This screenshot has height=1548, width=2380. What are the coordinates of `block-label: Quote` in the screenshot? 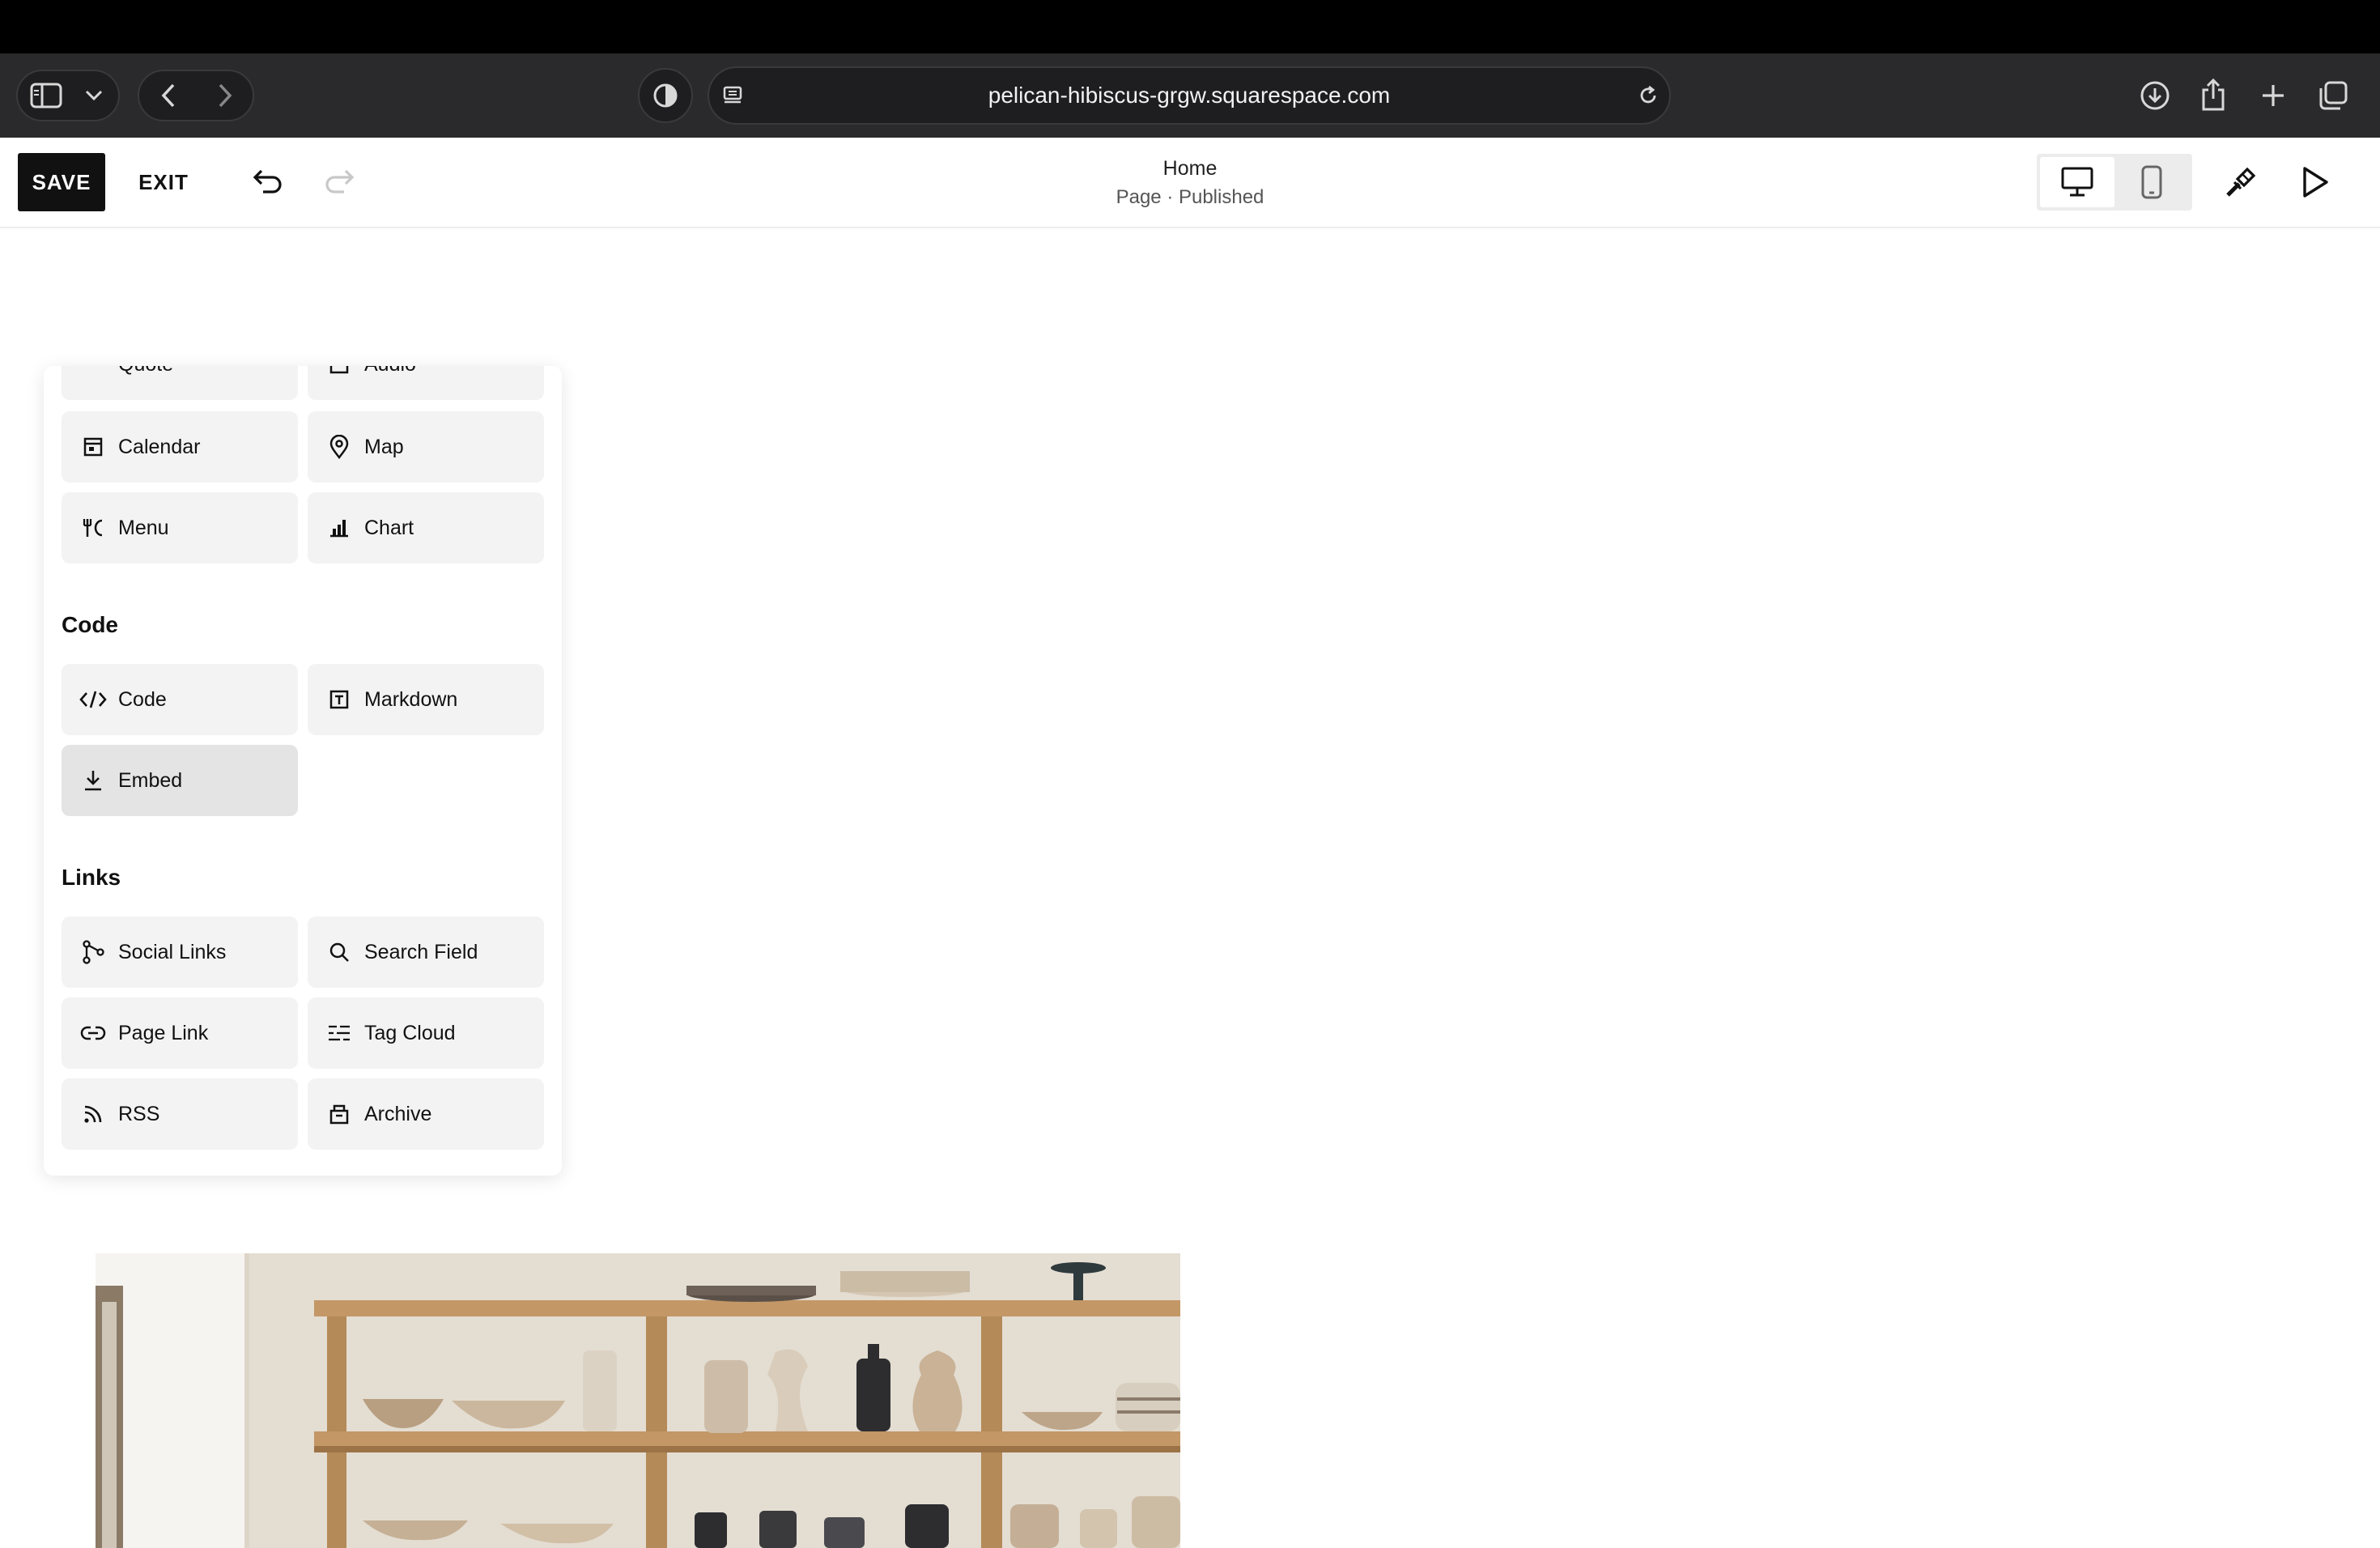 It's located at (145, 371).